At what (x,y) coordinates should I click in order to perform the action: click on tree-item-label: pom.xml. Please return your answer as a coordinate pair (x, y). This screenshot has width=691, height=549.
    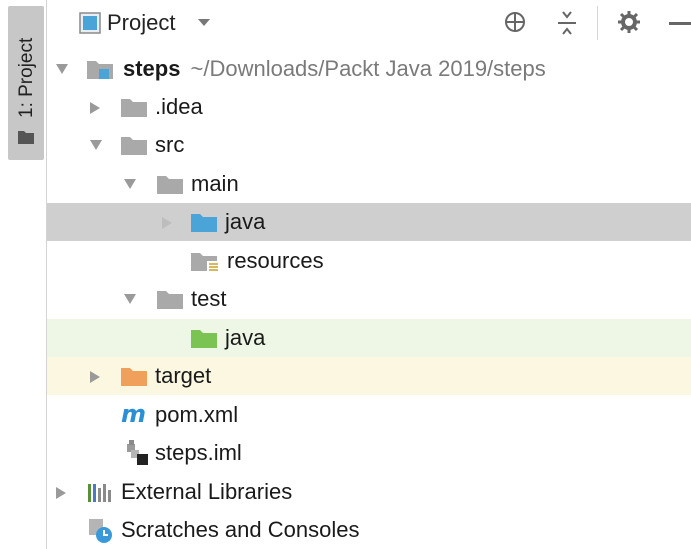
    Looking at the image, I should click on (197, 414).